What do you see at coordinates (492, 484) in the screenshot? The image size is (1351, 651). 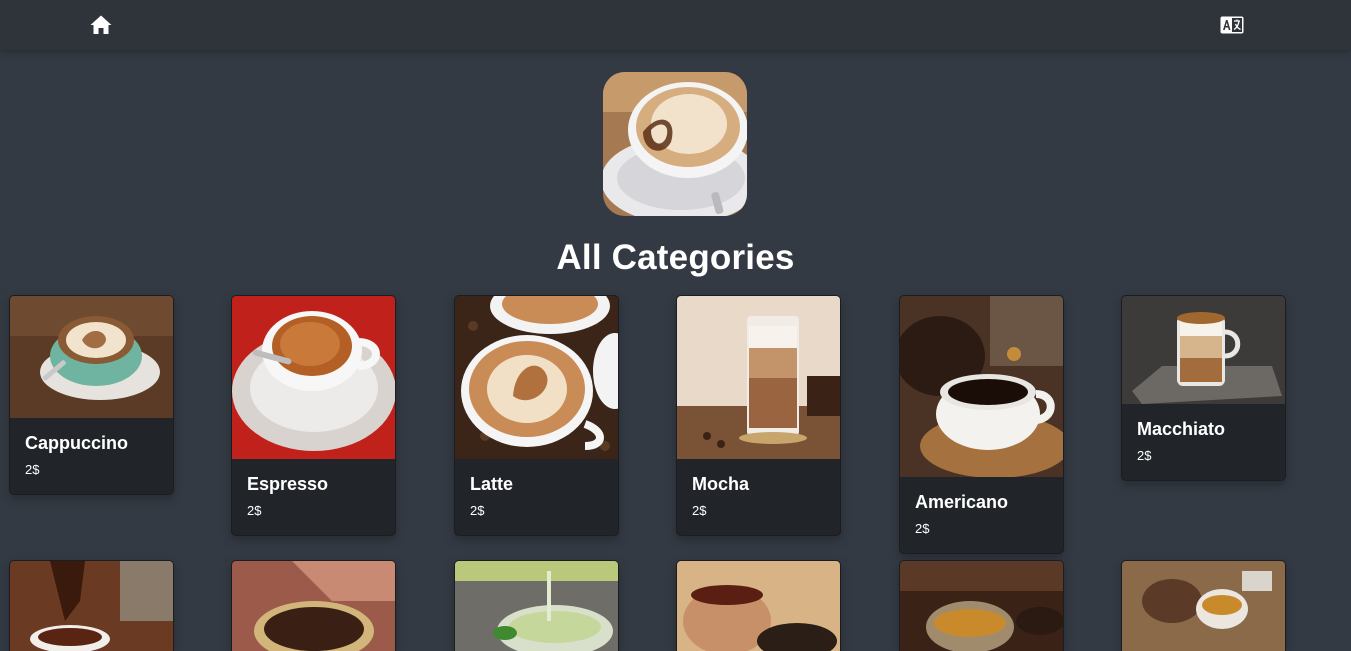 I see `category-name: Latte` at bounding box center [492, 484].